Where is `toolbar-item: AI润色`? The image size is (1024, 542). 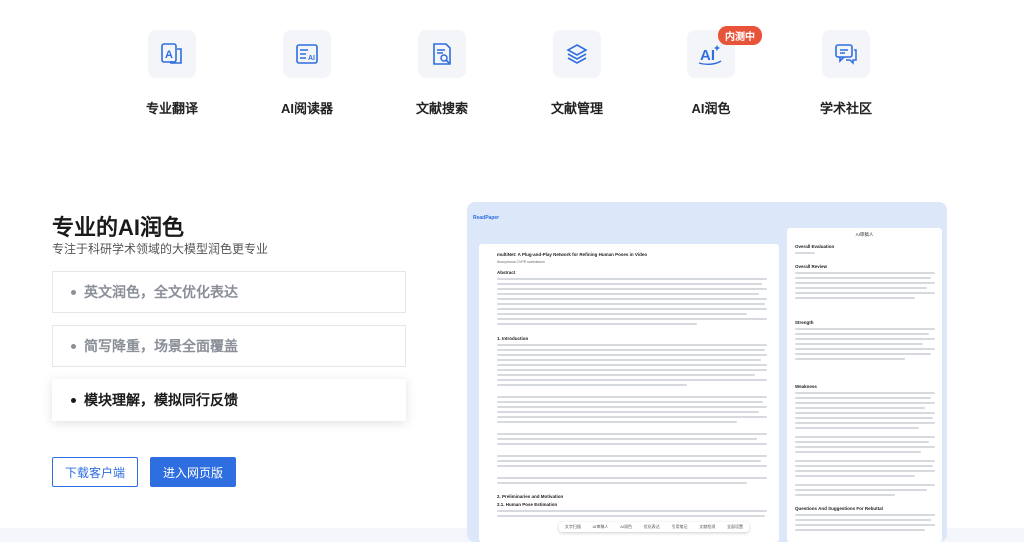 toolbar-item: AI润色 is located at coordinates (626, 527).